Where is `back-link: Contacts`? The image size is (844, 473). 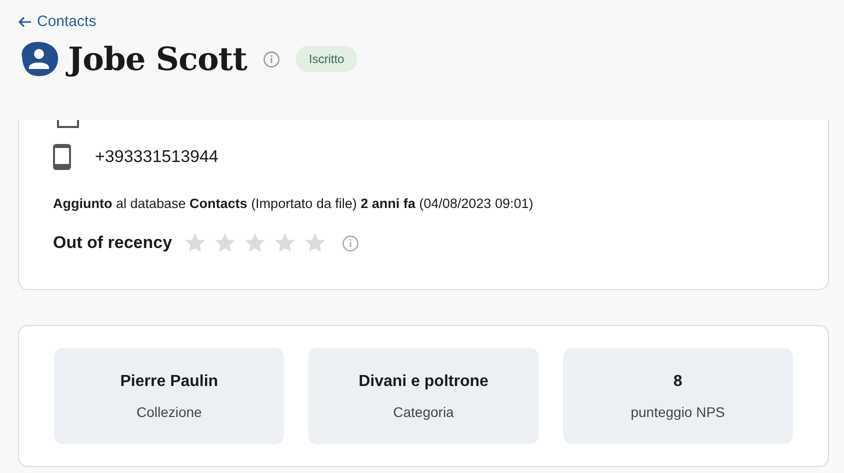 back-link: Contacts is located at coordinates (57, 22).